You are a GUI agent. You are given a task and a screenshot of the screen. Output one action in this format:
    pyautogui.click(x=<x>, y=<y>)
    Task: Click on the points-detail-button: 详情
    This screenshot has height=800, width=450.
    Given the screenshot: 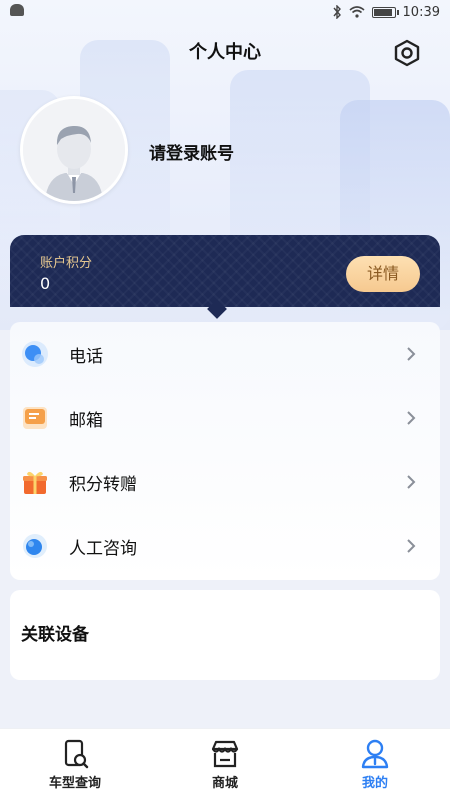 What is the action you would take?
    pyautogui.click(x=383, y=274)
    